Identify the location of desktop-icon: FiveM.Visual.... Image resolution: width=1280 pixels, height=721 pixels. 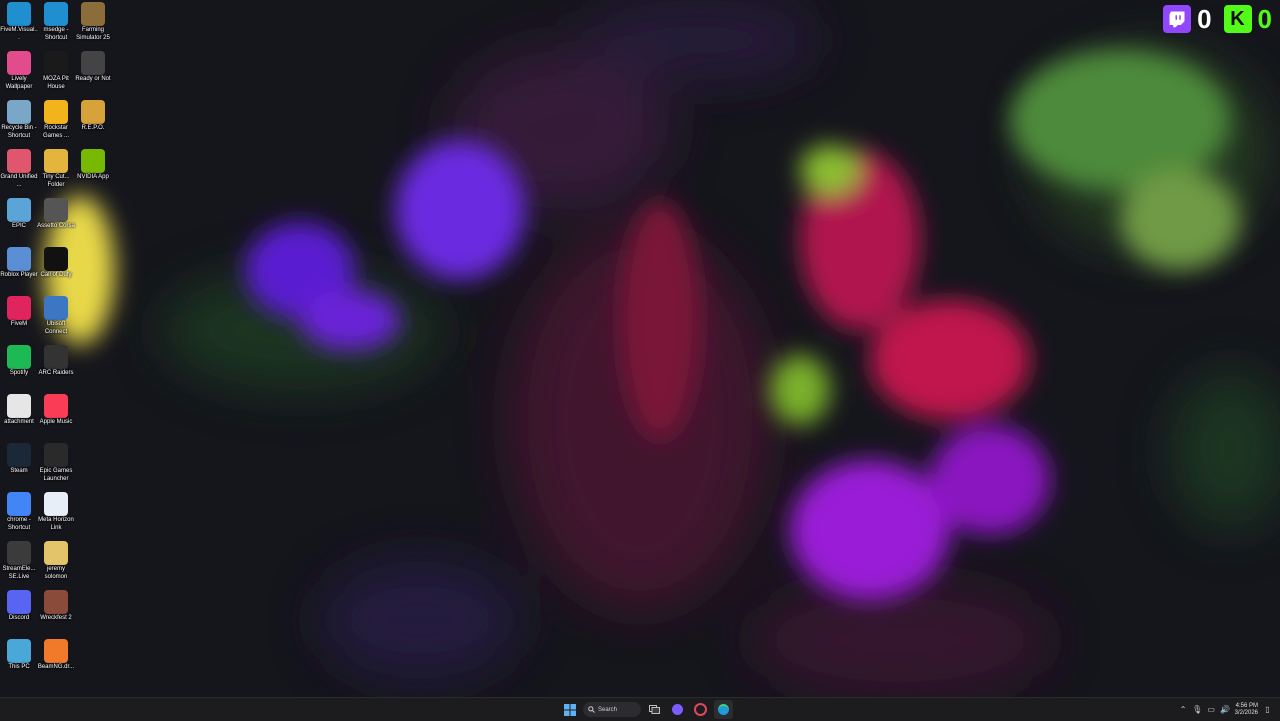
(19, 25).